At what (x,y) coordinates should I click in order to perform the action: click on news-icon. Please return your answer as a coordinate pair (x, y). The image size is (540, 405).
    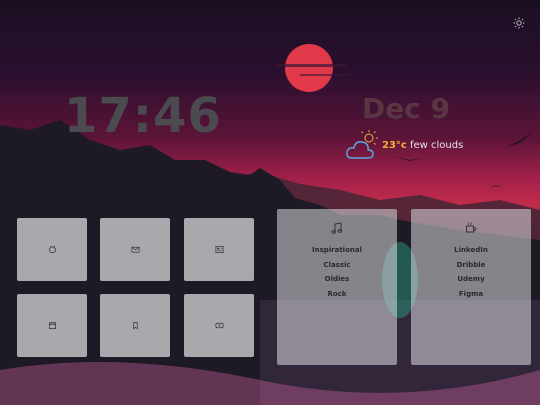
    Looking at the image, I should click on (219, 249).